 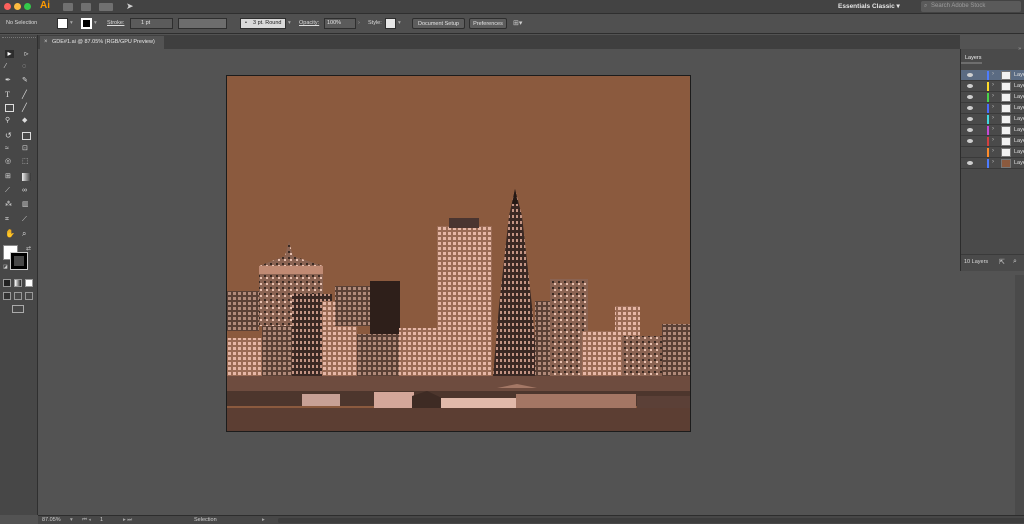 I want to click on minimize-window-button, so click(x=17, y=6).